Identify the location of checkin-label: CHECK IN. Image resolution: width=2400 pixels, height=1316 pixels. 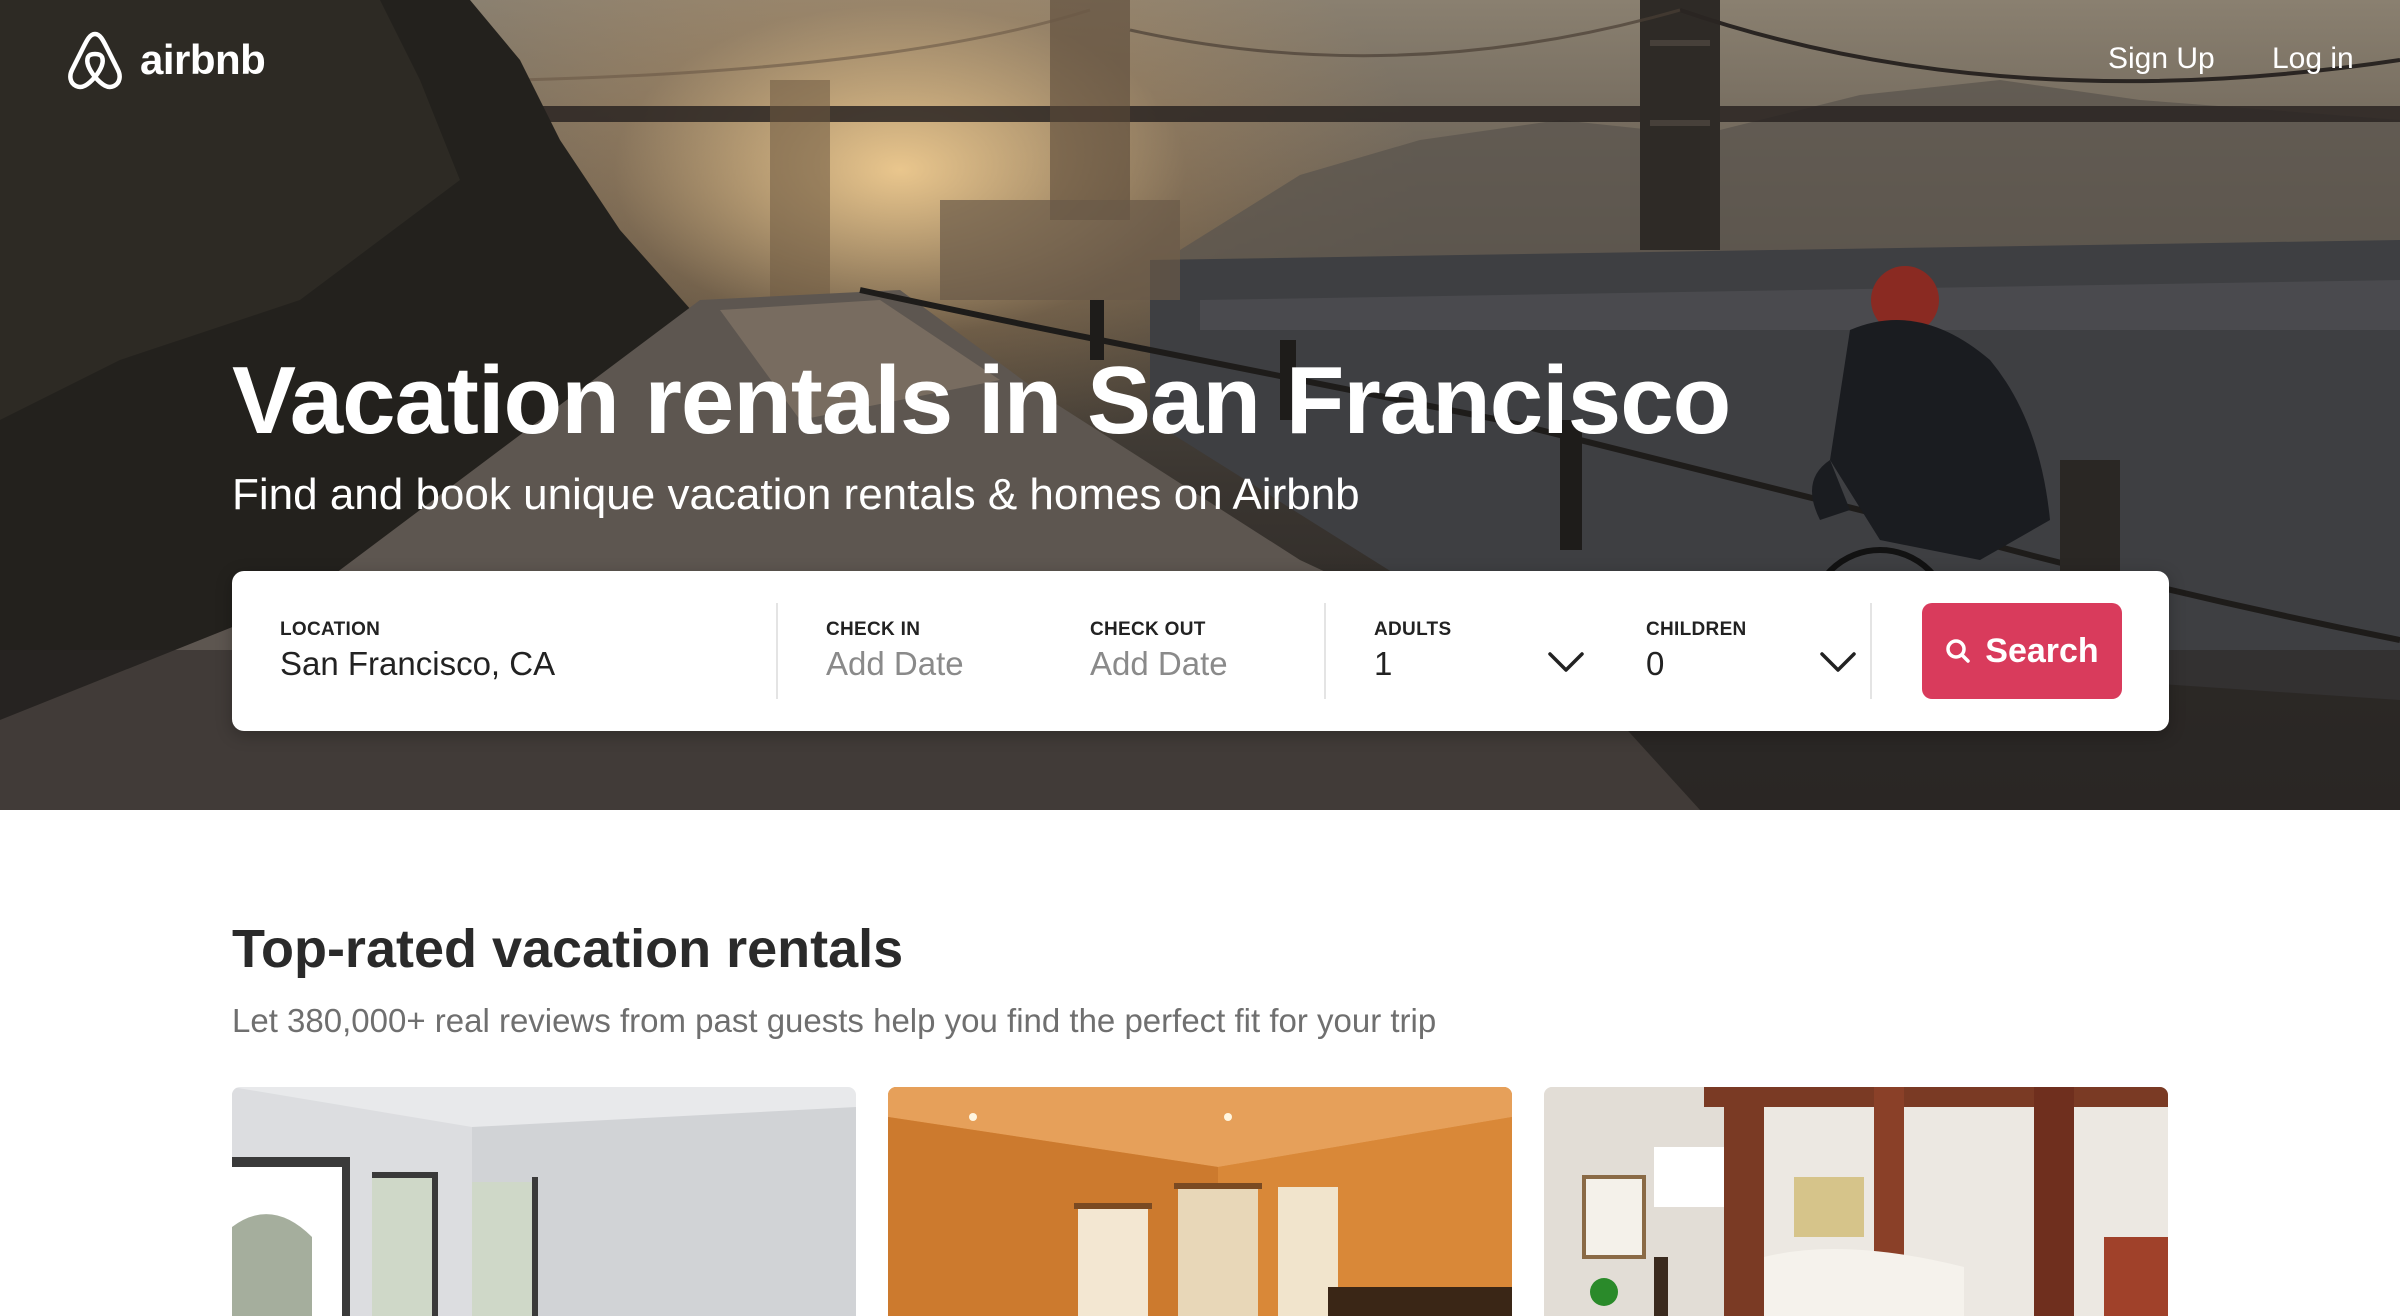
(873, 629).